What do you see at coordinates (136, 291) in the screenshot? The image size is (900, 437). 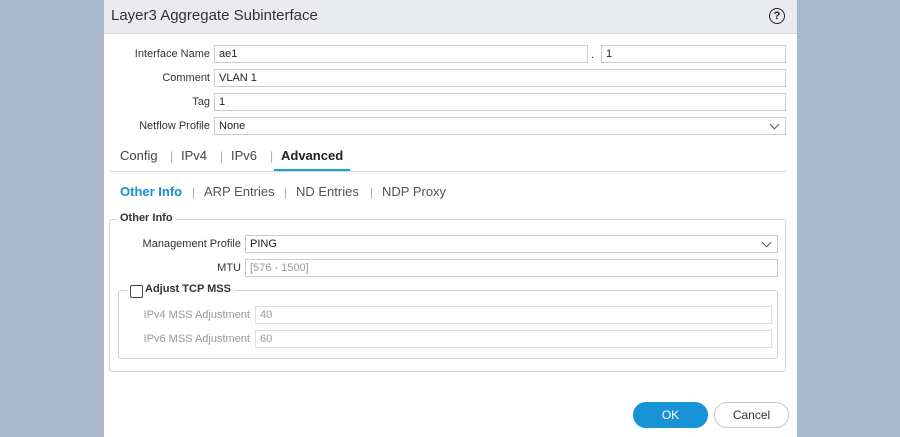 I see `adjust-tcp-mss-checkbox` at bounding box center [136, 291].